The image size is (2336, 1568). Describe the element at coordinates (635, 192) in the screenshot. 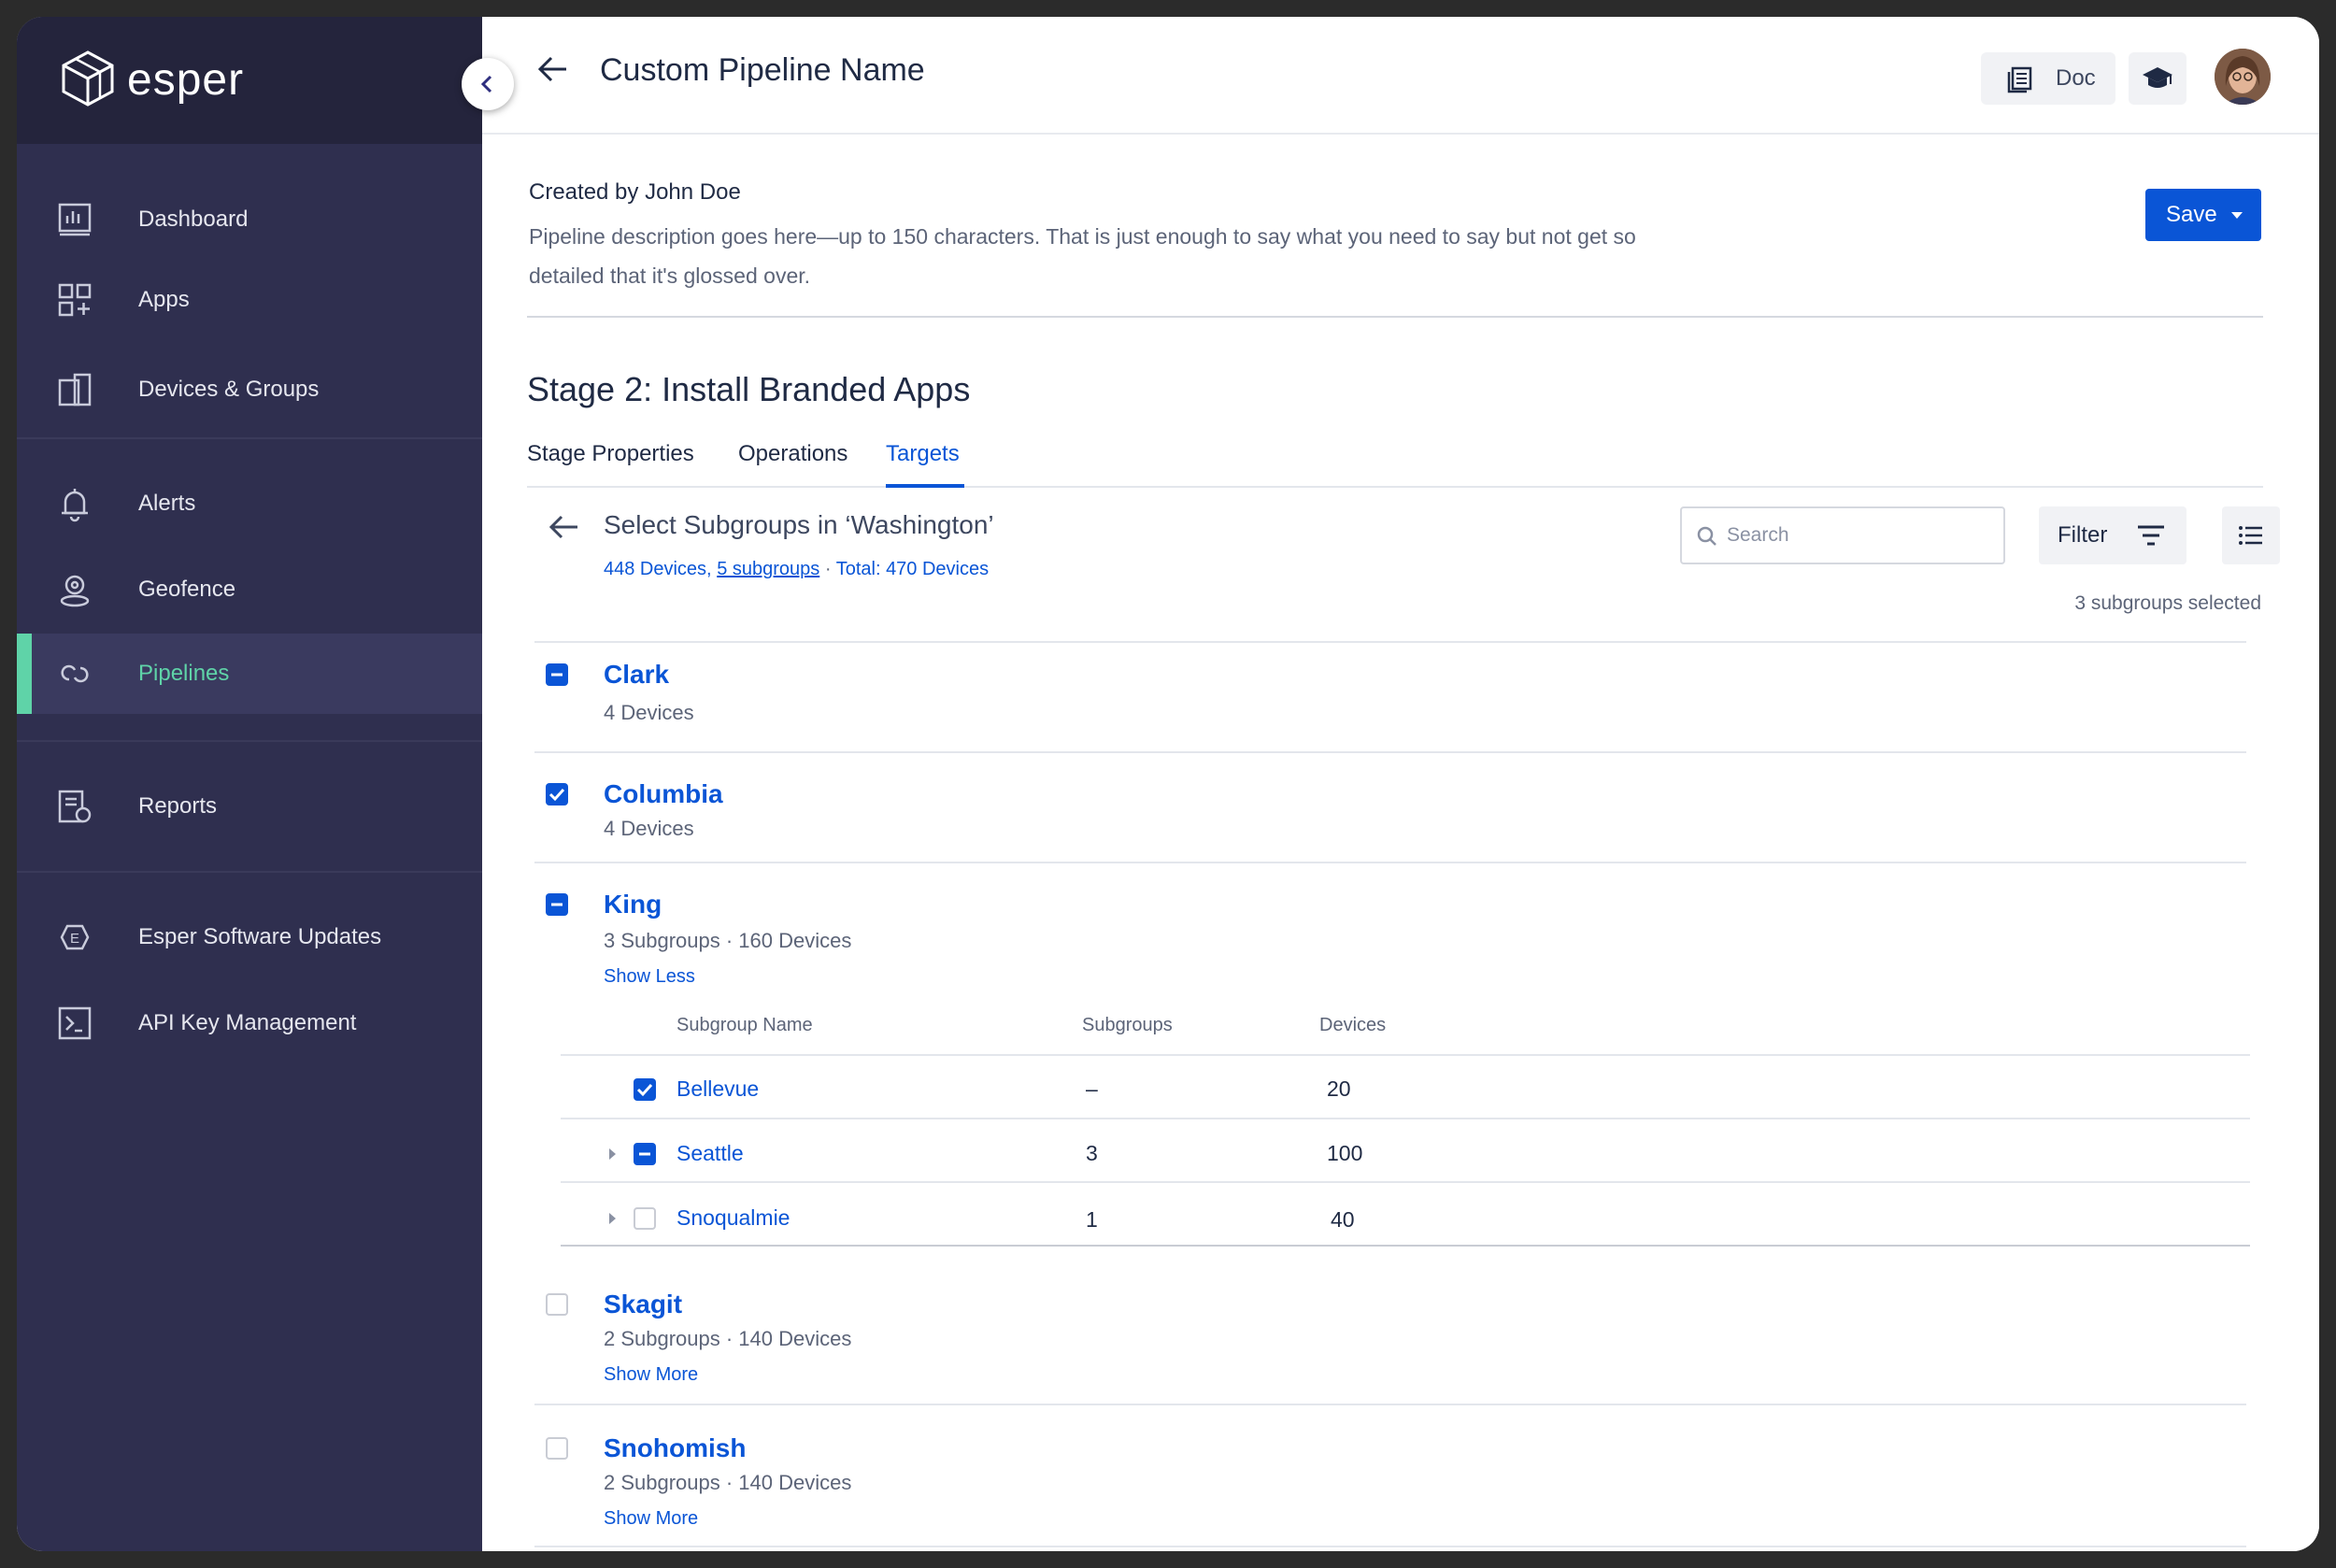

I see `created-by: Created by John Doe` at that location.